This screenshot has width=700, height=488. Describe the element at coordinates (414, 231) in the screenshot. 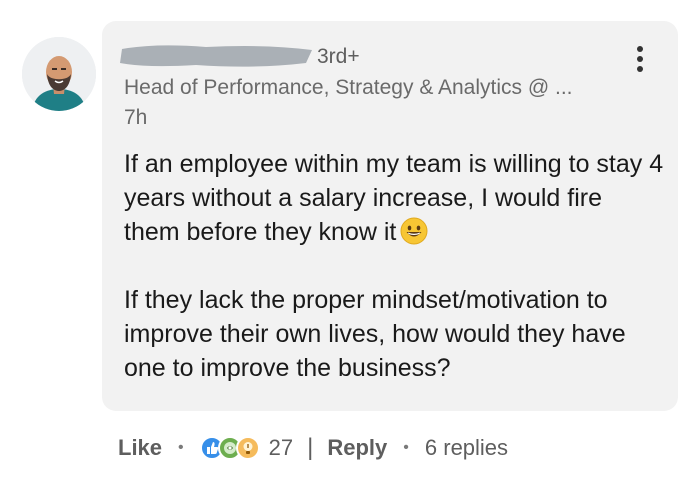

I see `grinning-face-icon` at that location.